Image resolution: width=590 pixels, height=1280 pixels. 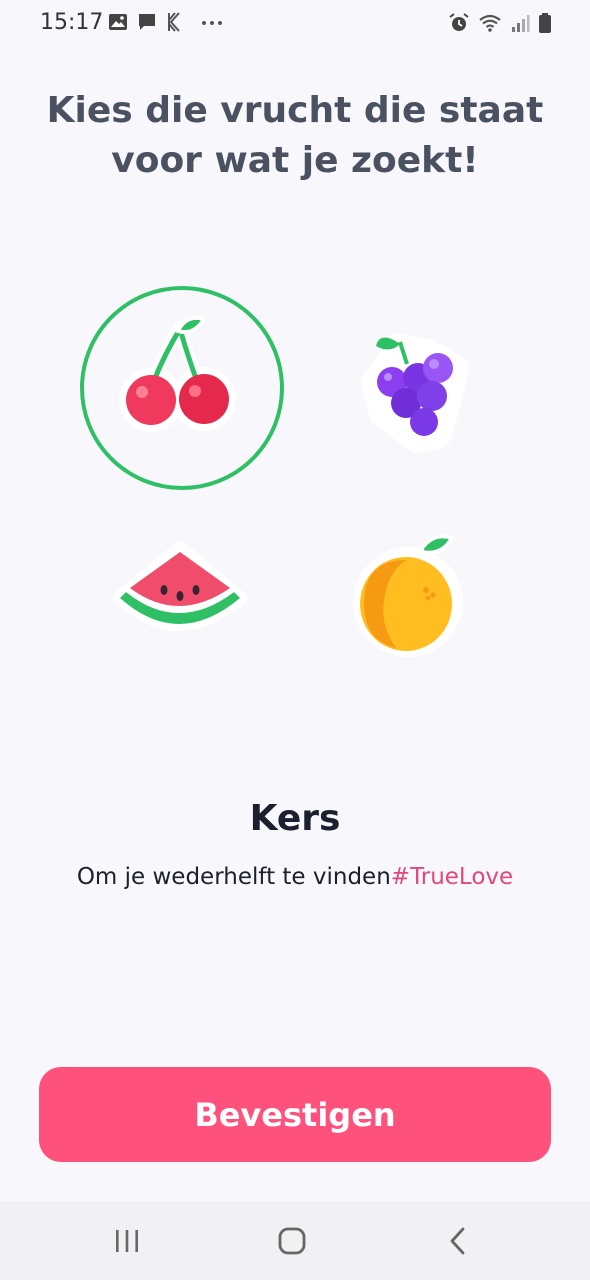 I want to click on fruit-option-peach, so click(x=410, y=600).